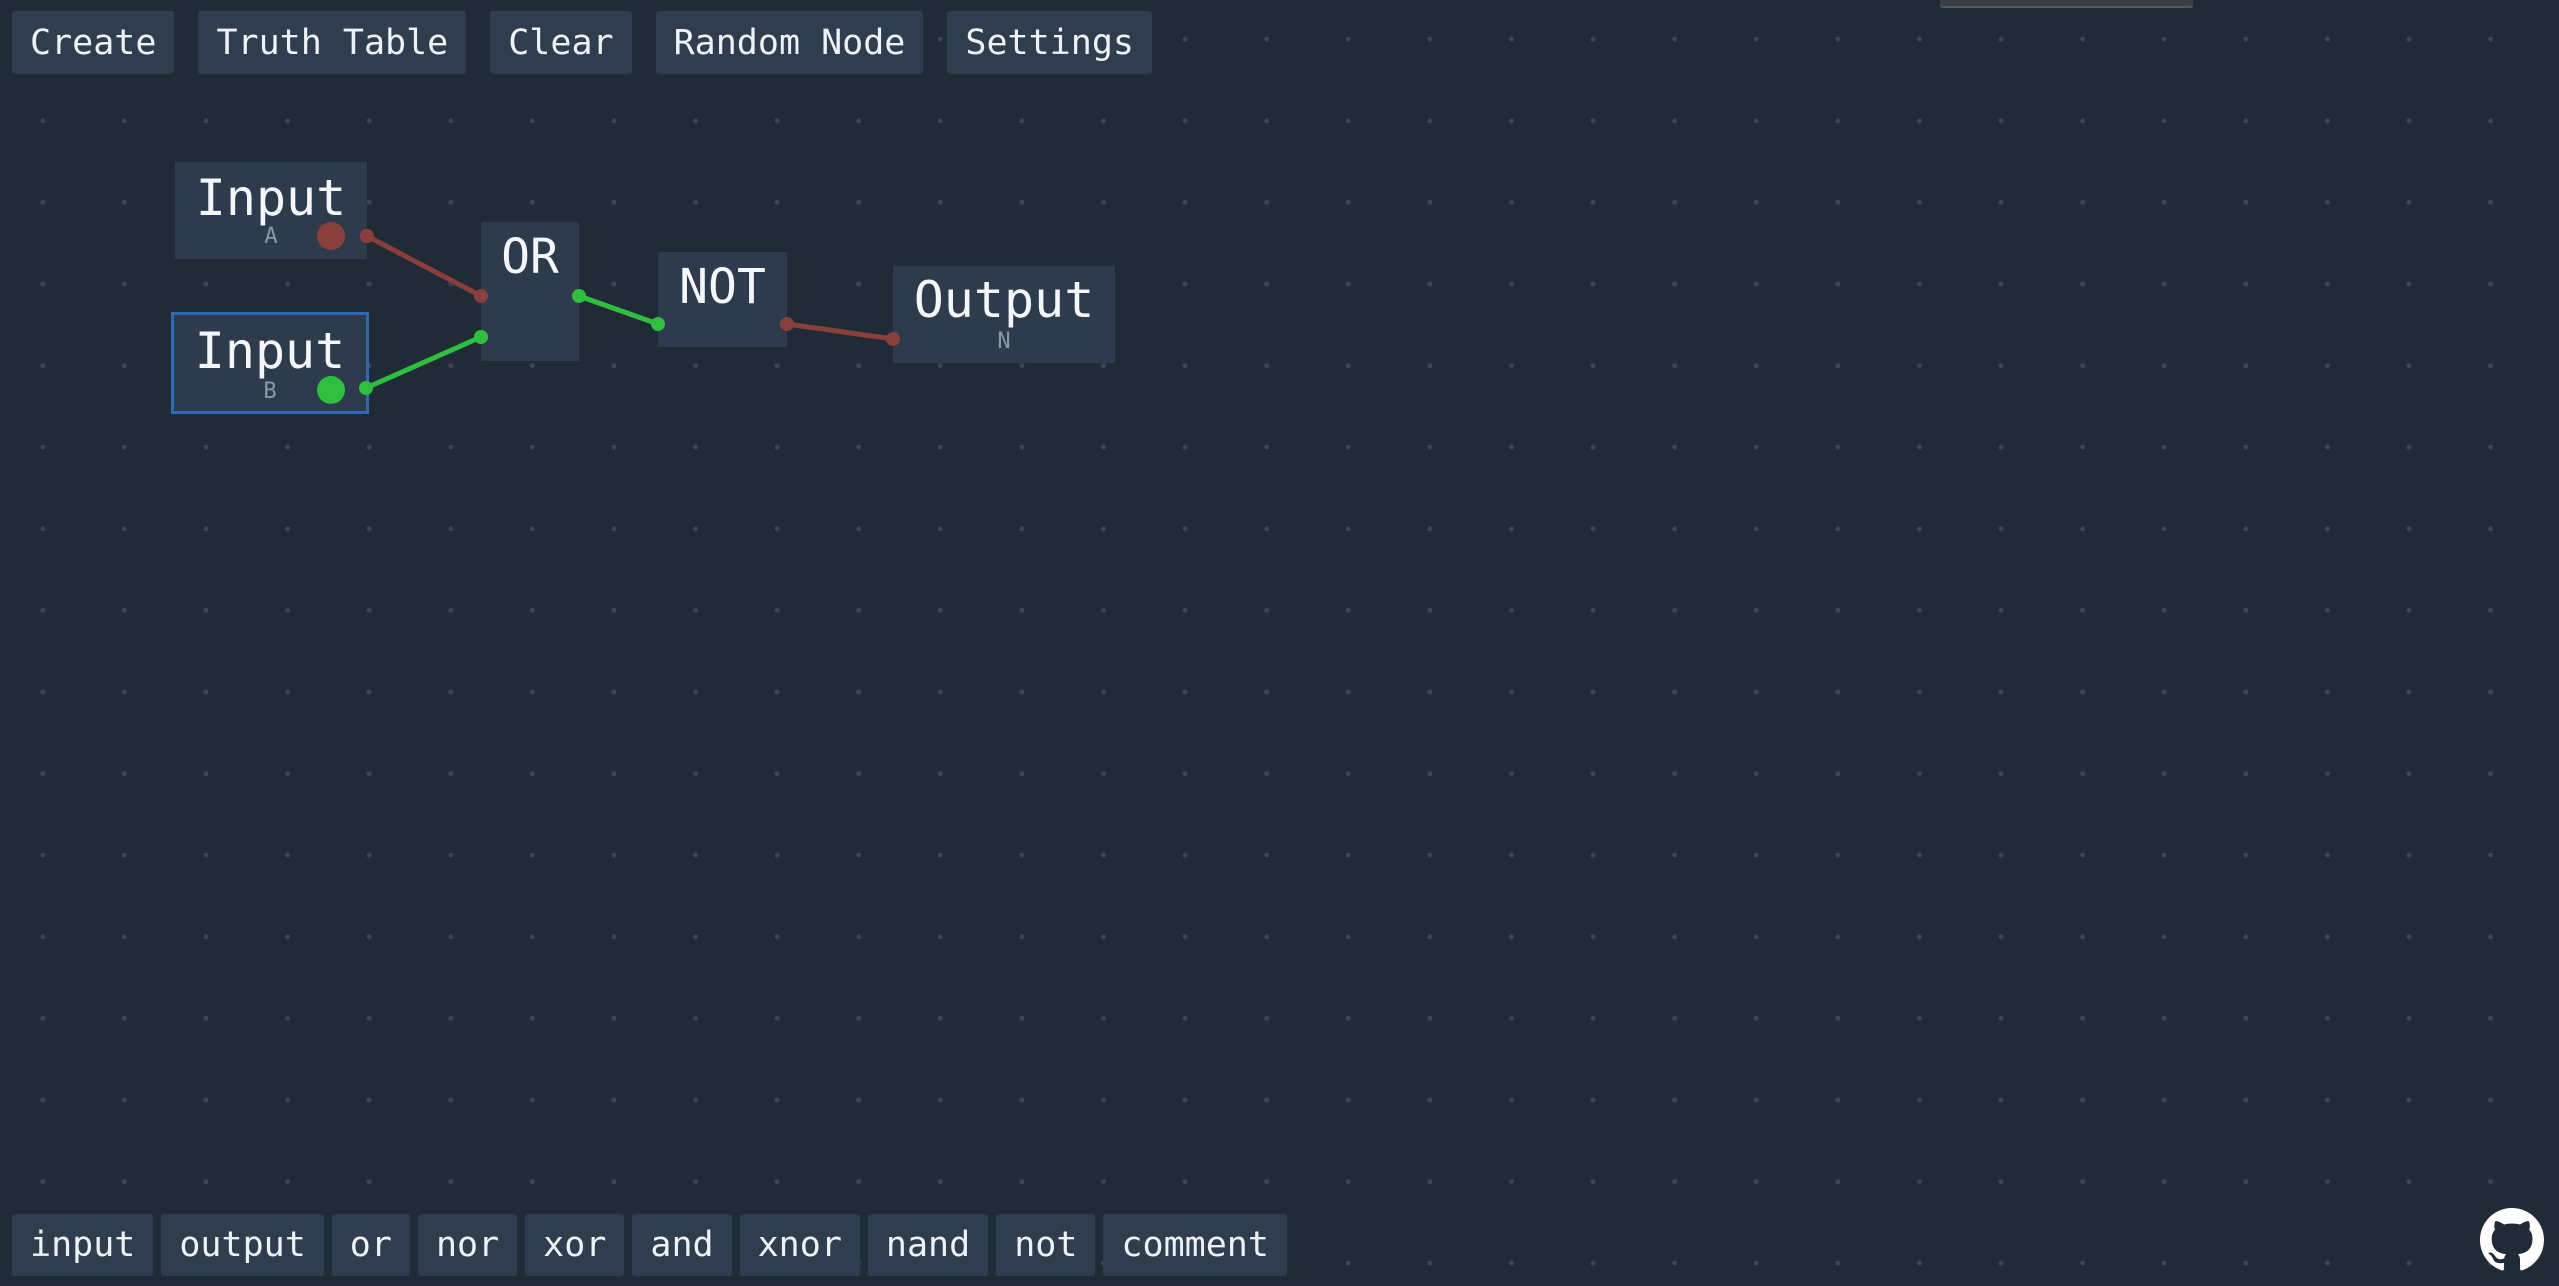 The width and height of the screenshot is (2559, 1286). I want to click on wires-layer, so click(629, 312).